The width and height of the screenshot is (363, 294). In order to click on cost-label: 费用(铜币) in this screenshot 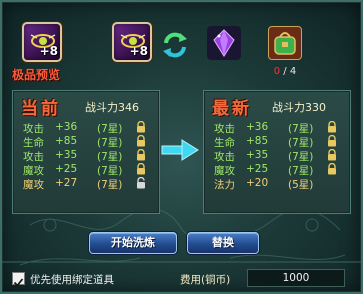, I will do `click(205, 280)`.